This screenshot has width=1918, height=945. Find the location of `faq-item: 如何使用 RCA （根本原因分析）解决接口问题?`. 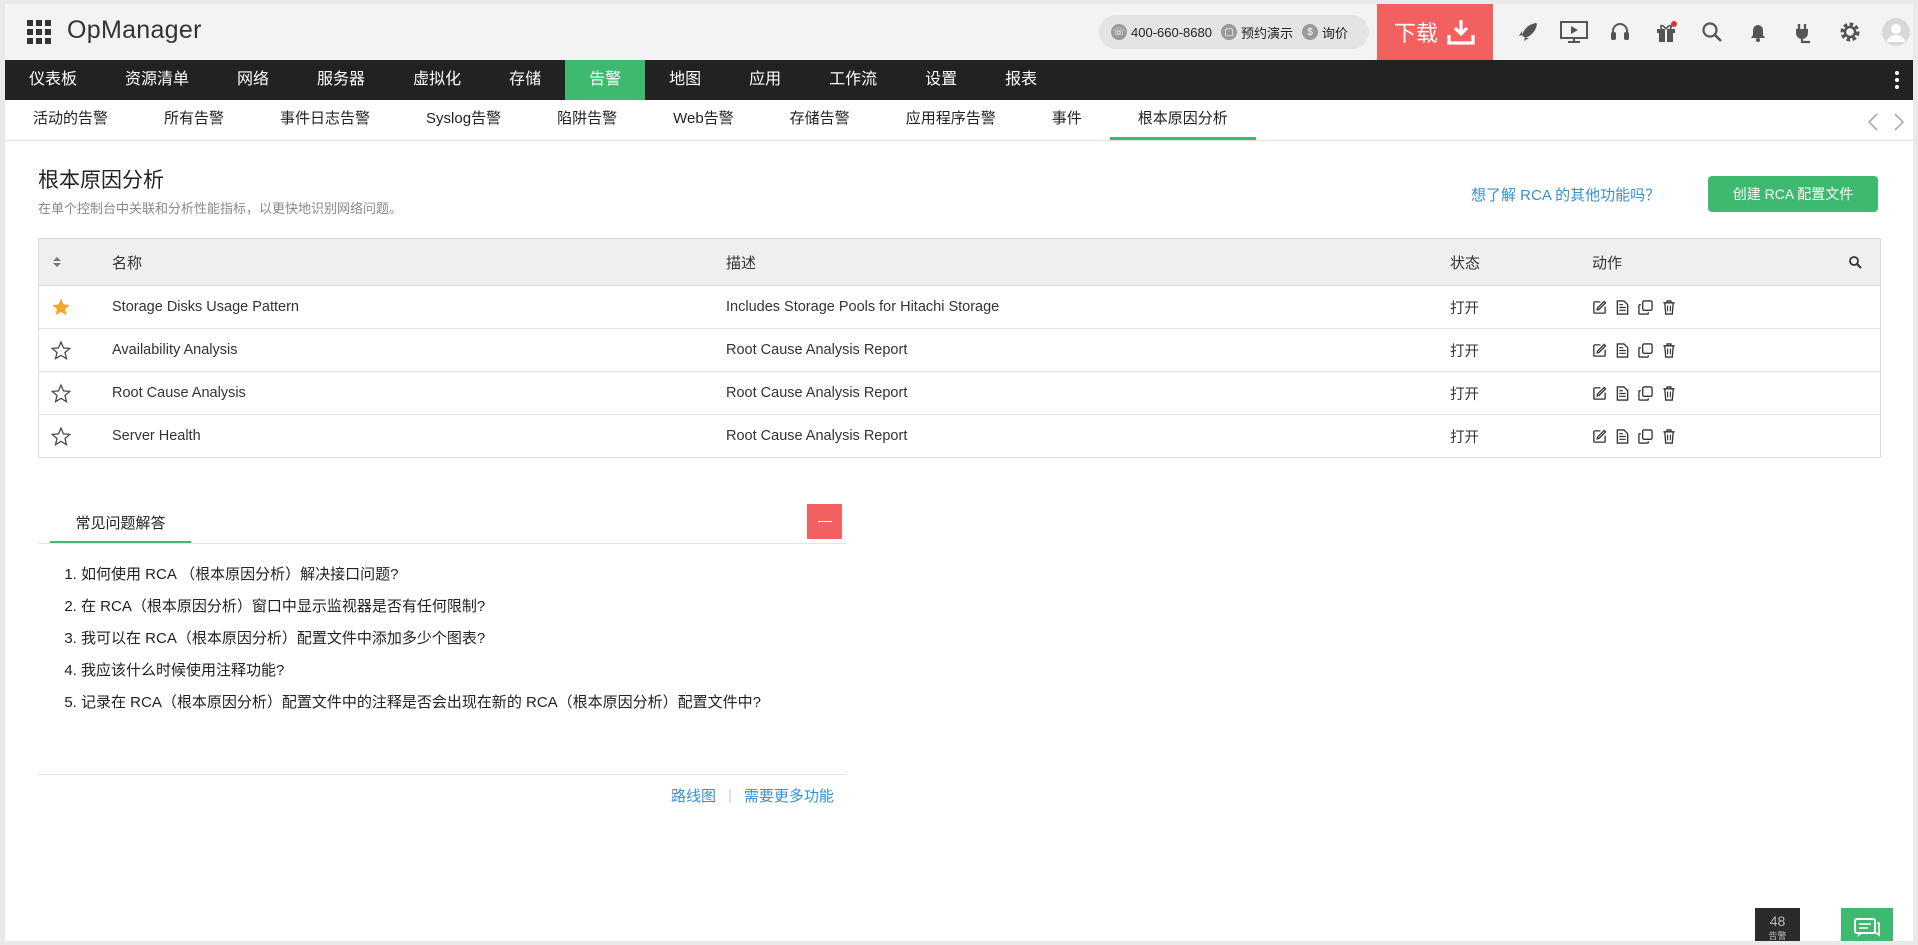

faq-item: 如何使用 RCA （根本原因分析）解决接口问题? is located at coordinates (451, 574).